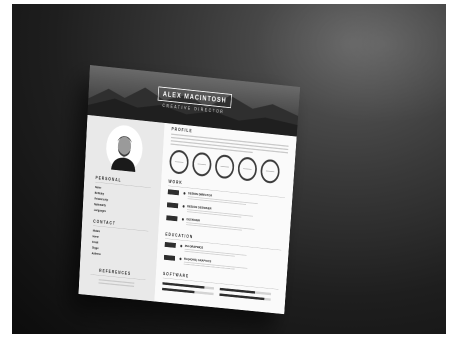 The width and height of the screenshot is (454, 338). Describe the element at coordinates (99, 193) in the screenshot. I see `personal-label: Birthday` at that location.